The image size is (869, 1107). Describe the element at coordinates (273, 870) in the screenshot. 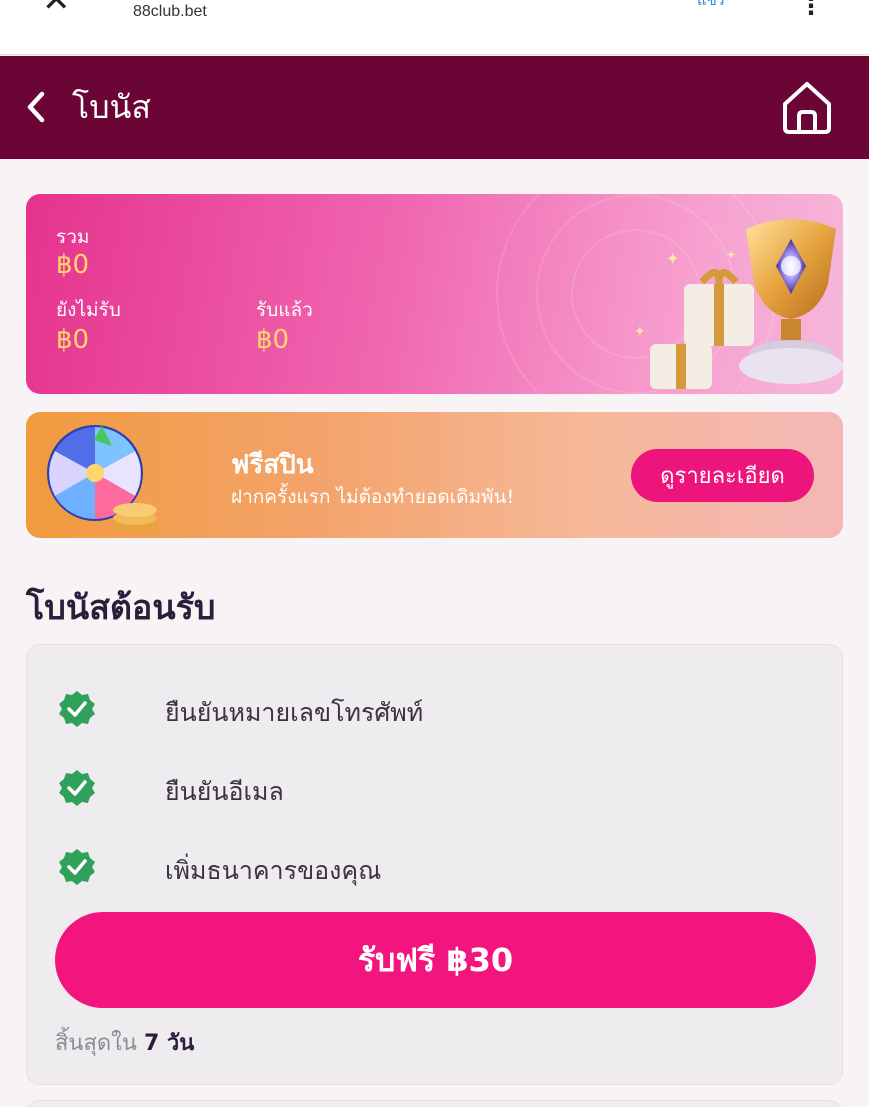

I see `task-label: เพิ่มธนาคารของคุณ` at that location.